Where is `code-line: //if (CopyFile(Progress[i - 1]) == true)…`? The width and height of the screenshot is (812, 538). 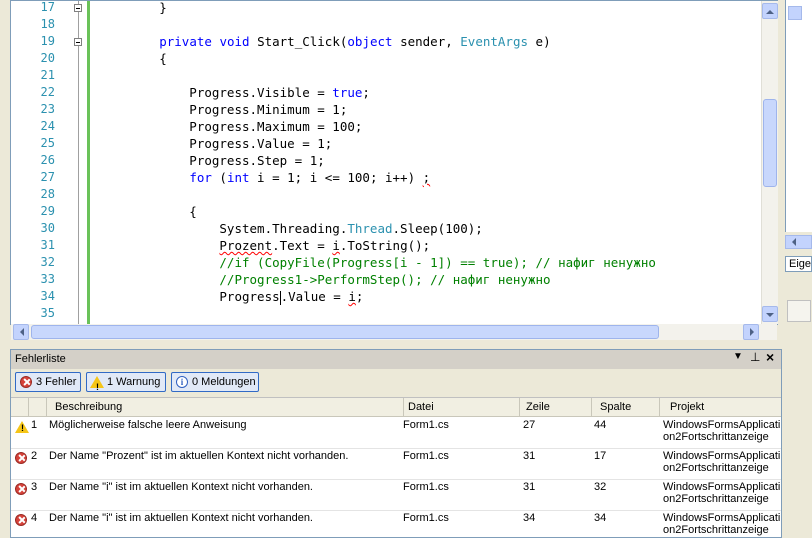 code-line: //if (CopyFile(Progress[i - 1]) == true)… is located at coordinates (377, 262).